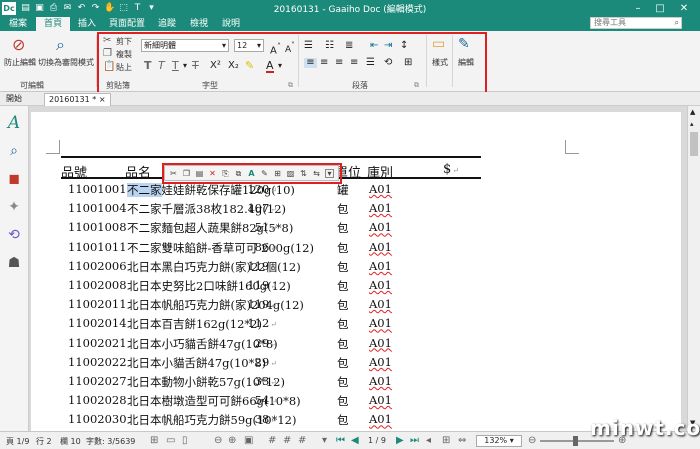 This screenshot has width=700, height=449. Describe the element at coordinates (380, 173) in the screenshot. I see `header-category: 庫別` at that location.